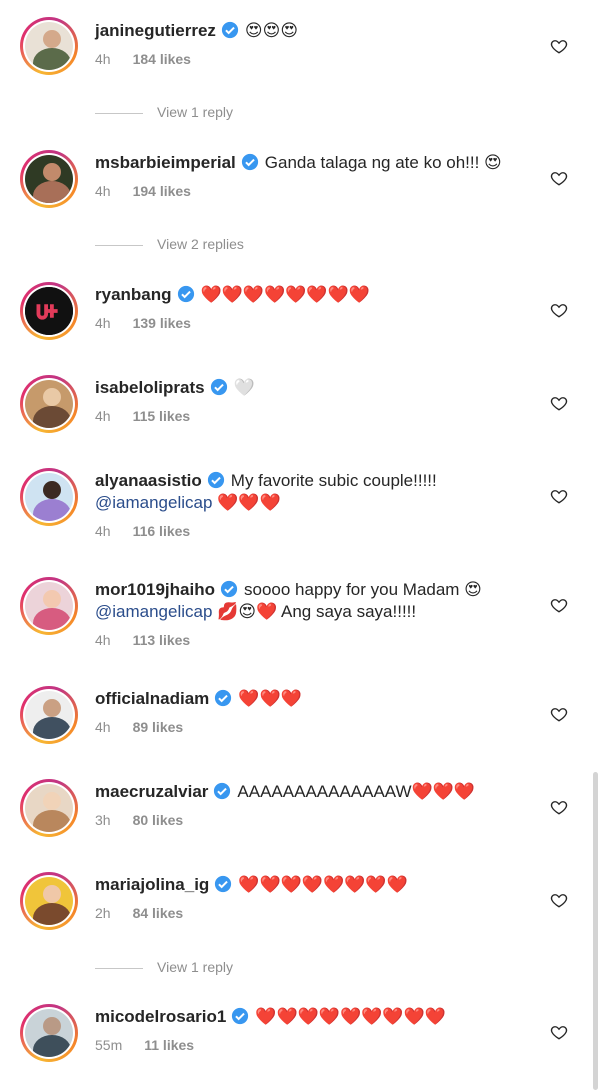  What do you see at coordinates (150, 387) in the screenshot?
I see `username: isabeloliprats` at bounding box center [150, 387].